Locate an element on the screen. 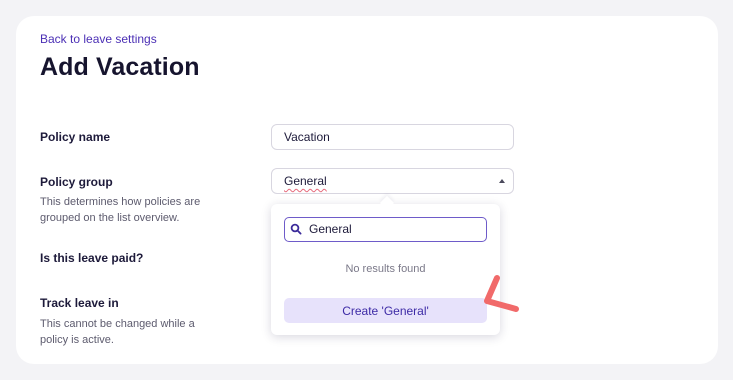  pointer-arrow-icon is located at coordinates (501, 293).